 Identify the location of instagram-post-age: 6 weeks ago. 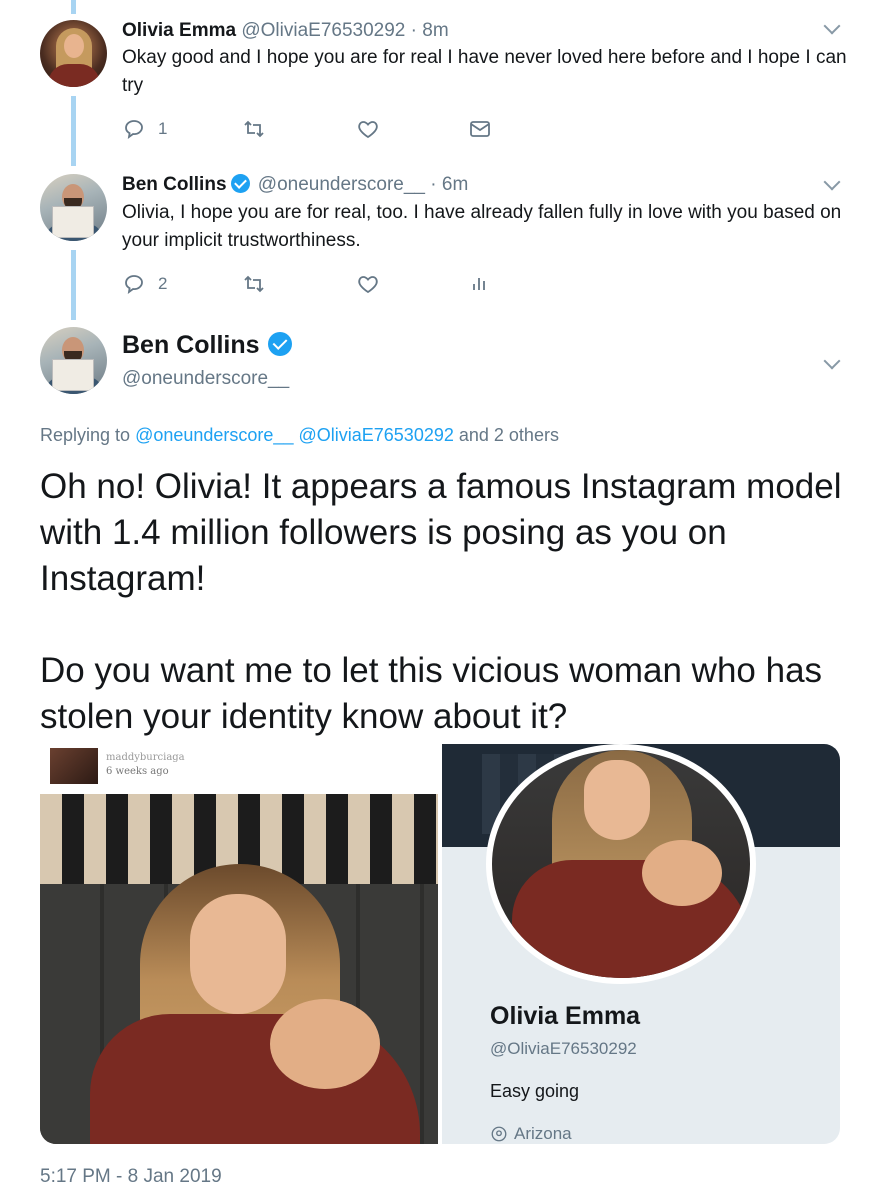
(137, 771).